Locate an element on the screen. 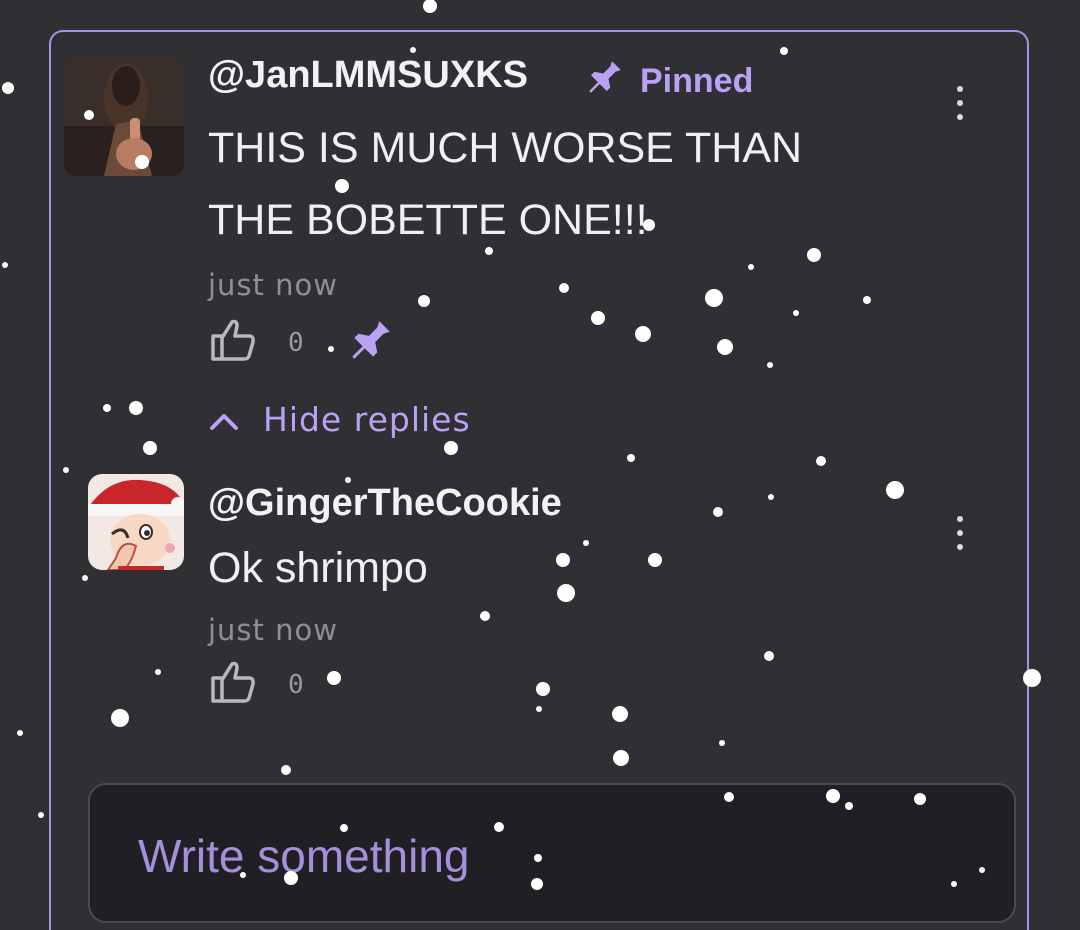 The height and width of the screenshot is (930, 1080). reply-text: Ok shrimpo is located at coordinates (318, 568).